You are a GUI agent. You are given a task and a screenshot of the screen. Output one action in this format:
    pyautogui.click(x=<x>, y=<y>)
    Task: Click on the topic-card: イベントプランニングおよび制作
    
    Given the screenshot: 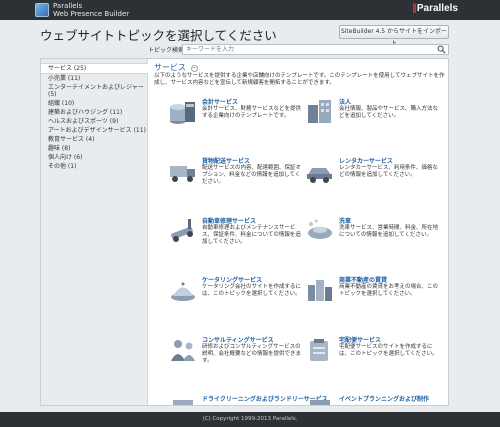 What is the action you would take?
    pyautogui.click(x=375, y=399)
    